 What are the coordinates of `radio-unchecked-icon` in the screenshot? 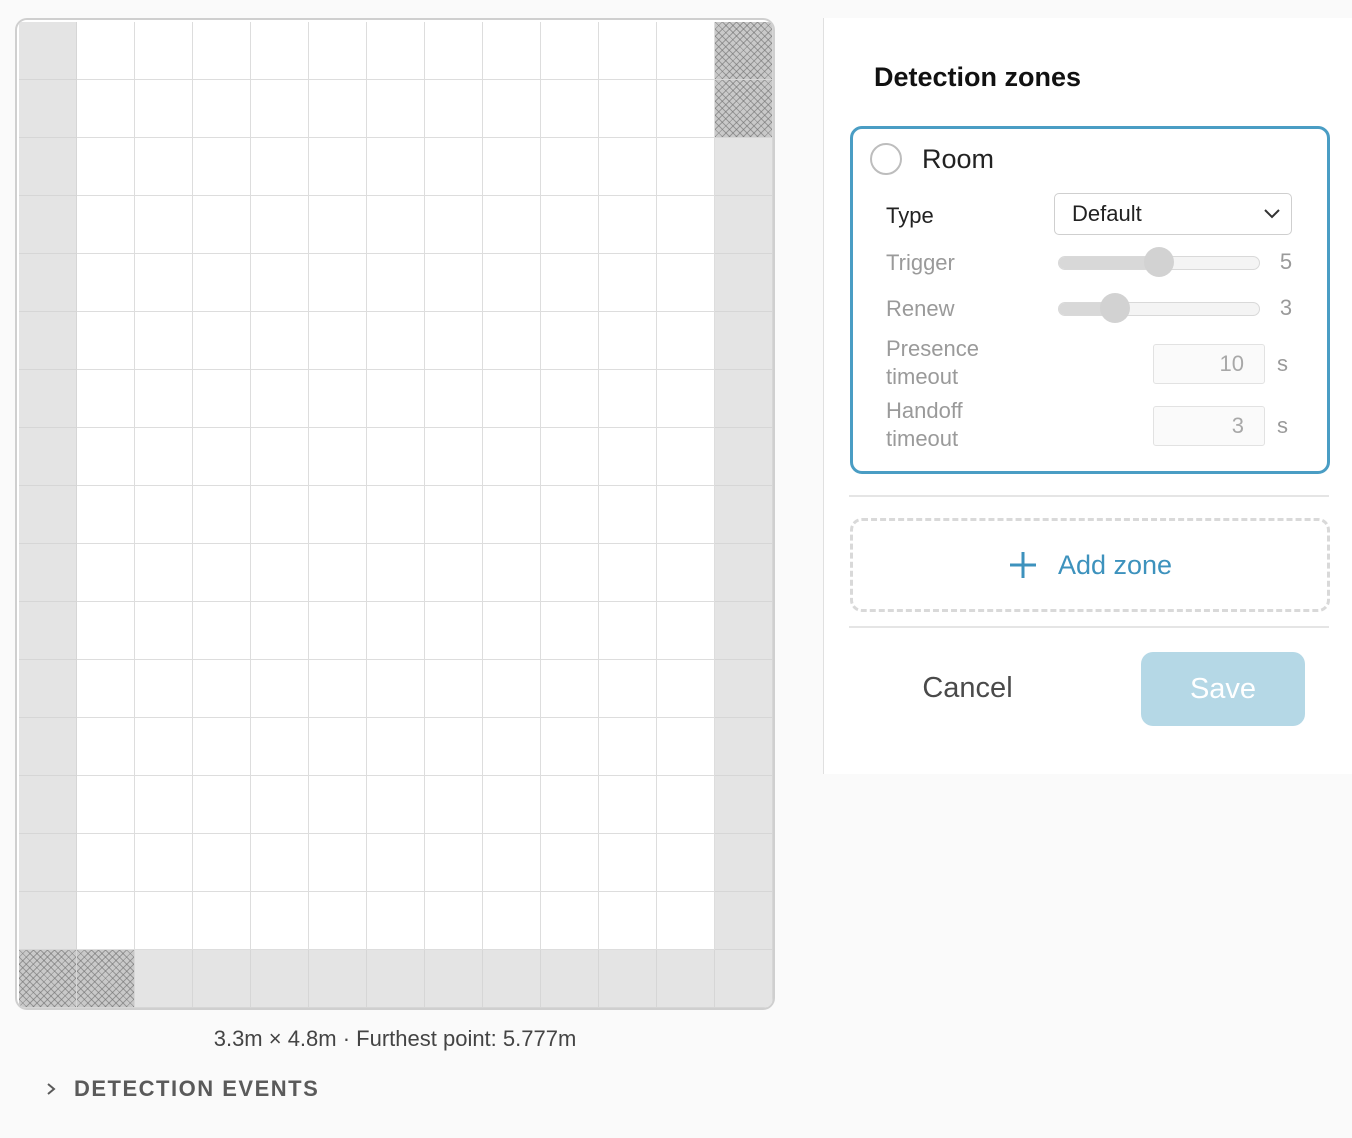 It's located at (886, 159).